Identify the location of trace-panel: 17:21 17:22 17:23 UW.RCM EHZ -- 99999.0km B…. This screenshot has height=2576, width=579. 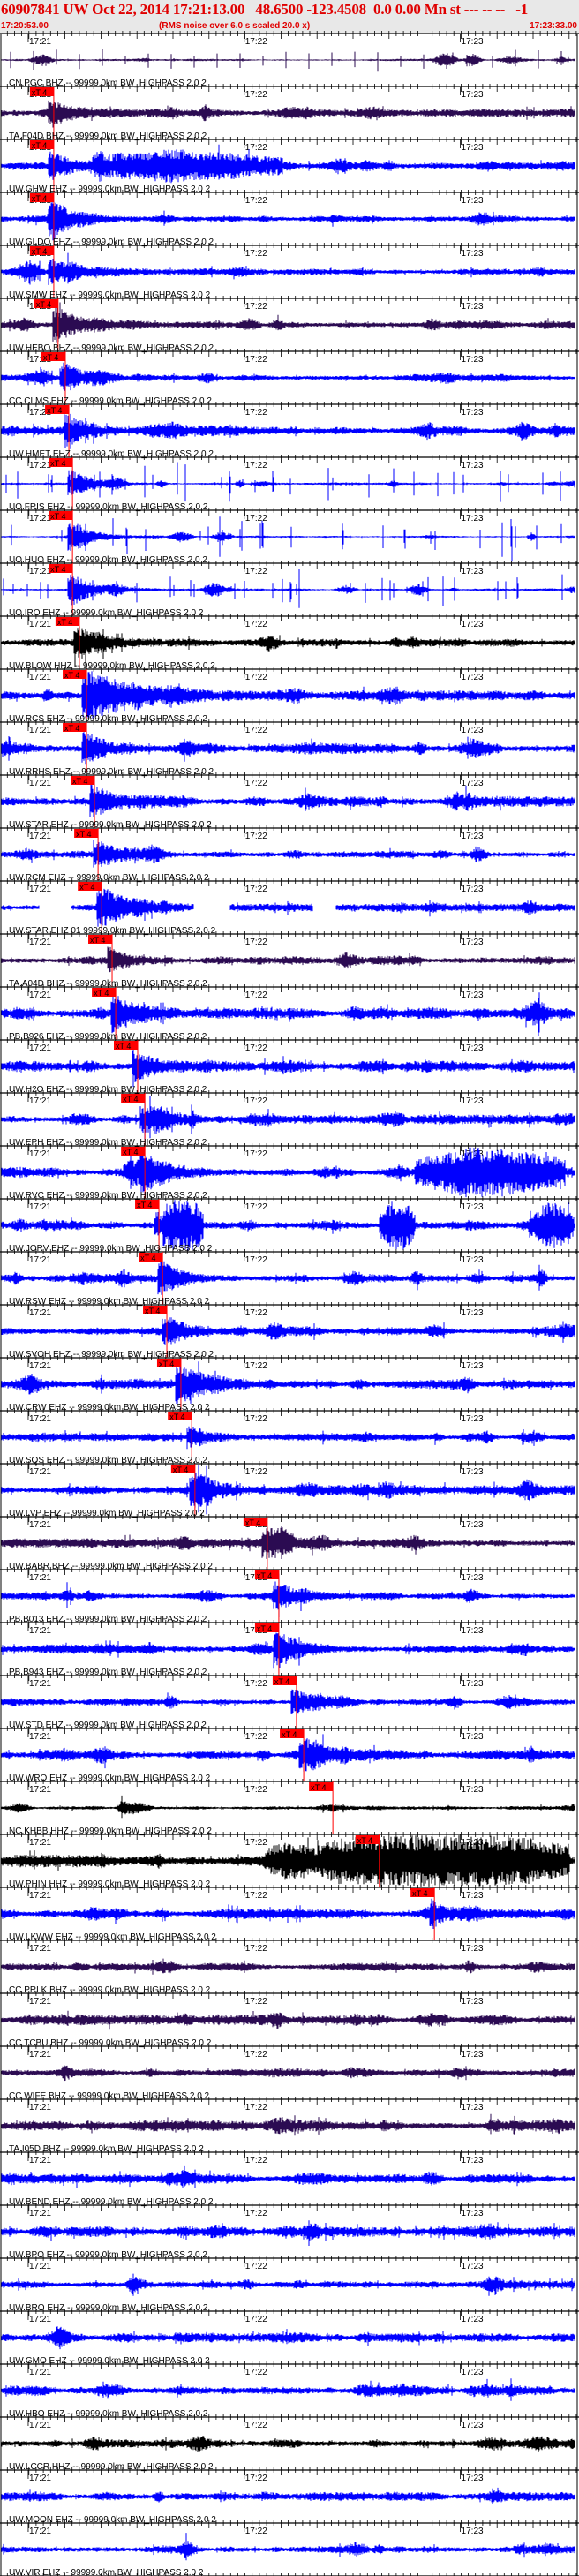
(289, 904).